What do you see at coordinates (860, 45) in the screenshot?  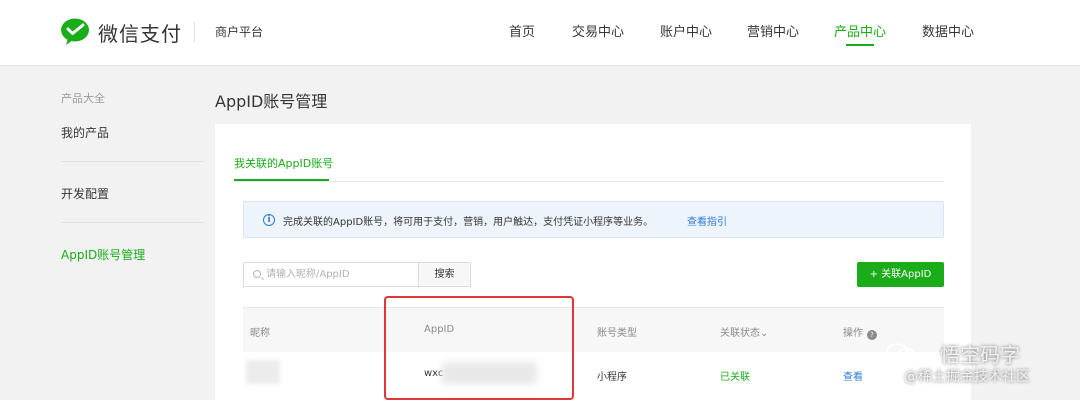 I see `nav-active-indicator` at bounding box center [860, 45].